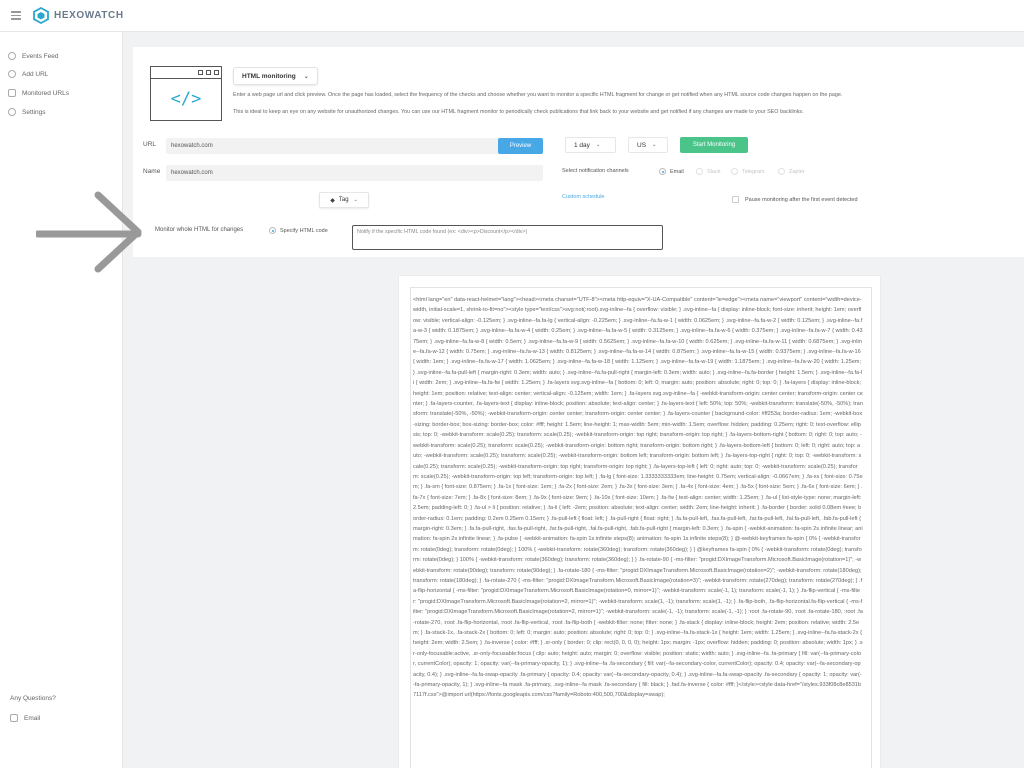  Describe the element at coordinates (714, 145) in the screenshot. I see `start-monitoring-button: Start Monitoring` at that location.